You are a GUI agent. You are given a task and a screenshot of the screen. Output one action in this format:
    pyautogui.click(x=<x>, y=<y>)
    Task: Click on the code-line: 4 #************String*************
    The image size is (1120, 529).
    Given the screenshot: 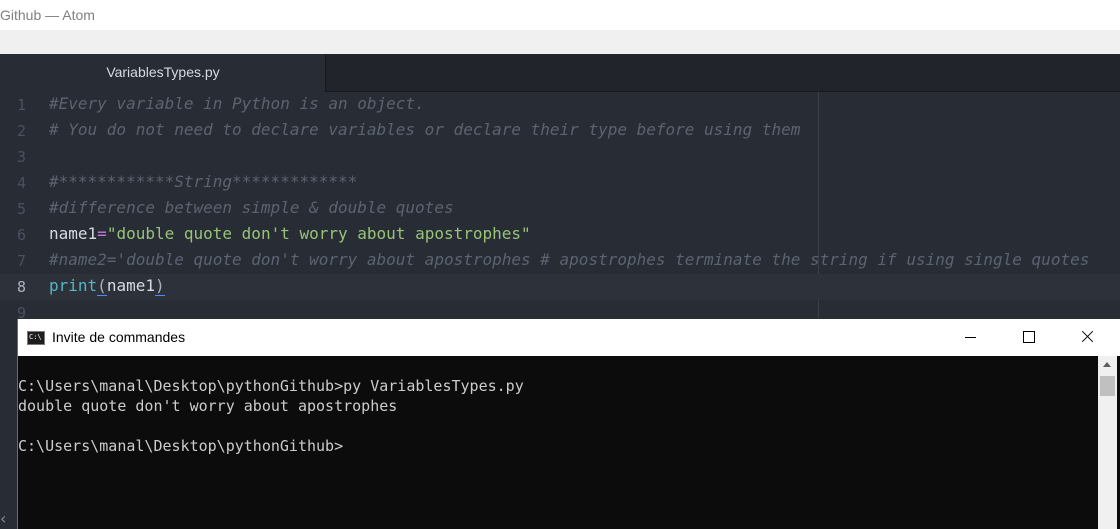 What is the action you would take?
    pyautogui.click(x=560, y=183)
    